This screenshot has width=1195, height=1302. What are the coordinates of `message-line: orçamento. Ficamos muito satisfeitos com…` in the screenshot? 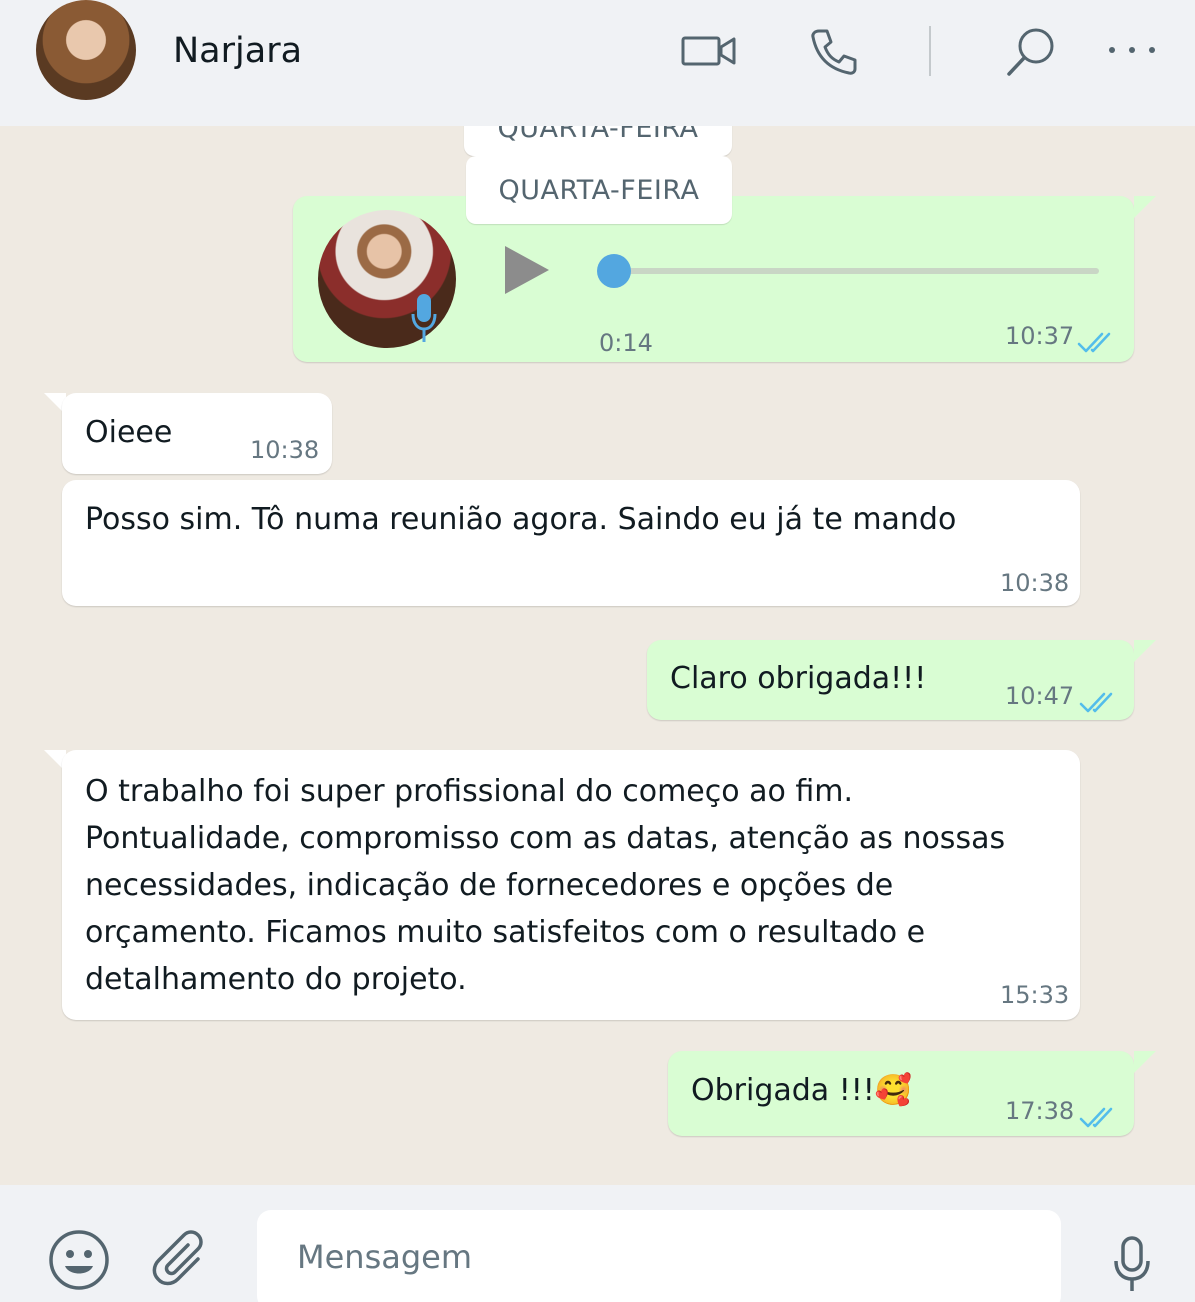 It's located at (505, 932).